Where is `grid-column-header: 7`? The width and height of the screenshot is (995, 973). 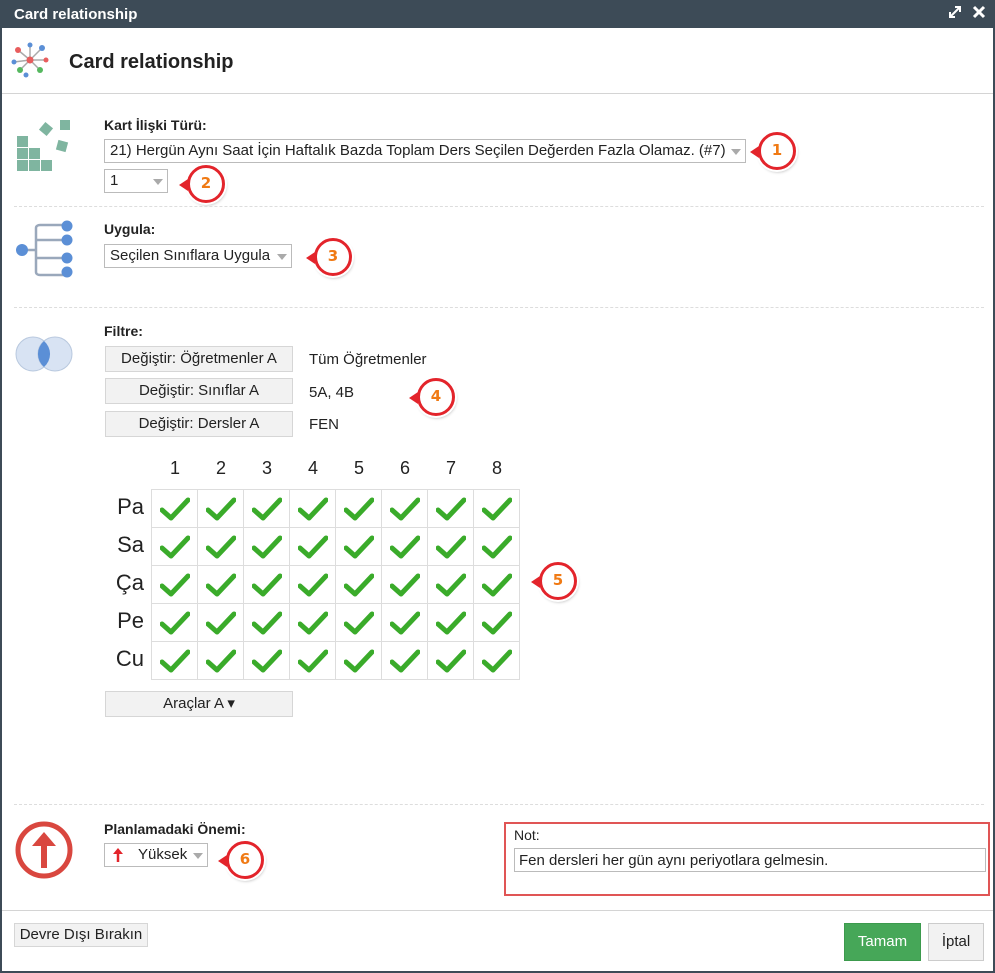 grid-column-header: 7 is located at coordinates (451, 468).